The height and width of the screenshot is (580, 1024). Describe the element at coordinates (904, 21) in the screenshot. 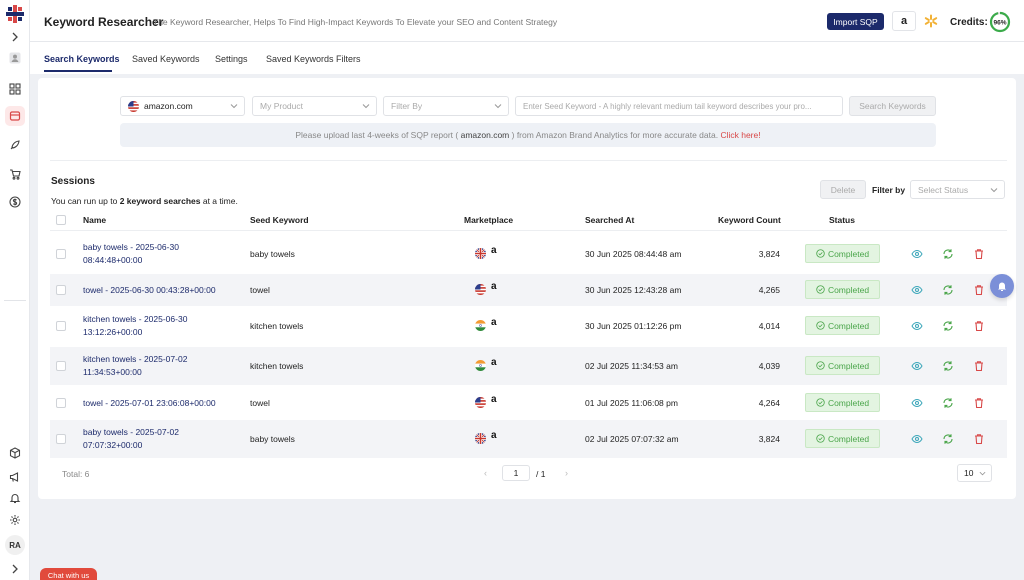

I see `amazon-marketplace-toggle: a` at that location.